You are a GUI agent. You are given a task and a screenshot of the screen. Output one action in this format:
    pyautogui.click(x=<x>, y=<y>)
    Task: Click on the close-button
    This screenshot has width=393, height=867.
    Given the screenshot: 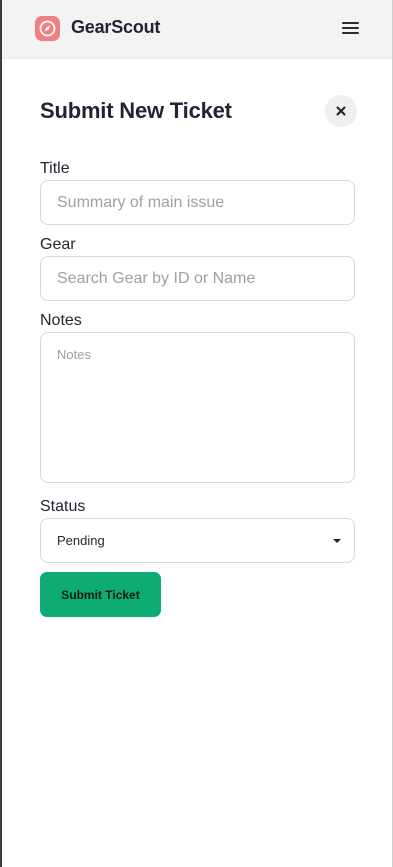 What is the action you would take?
    pyautogui.click(x=341, y=111)
    